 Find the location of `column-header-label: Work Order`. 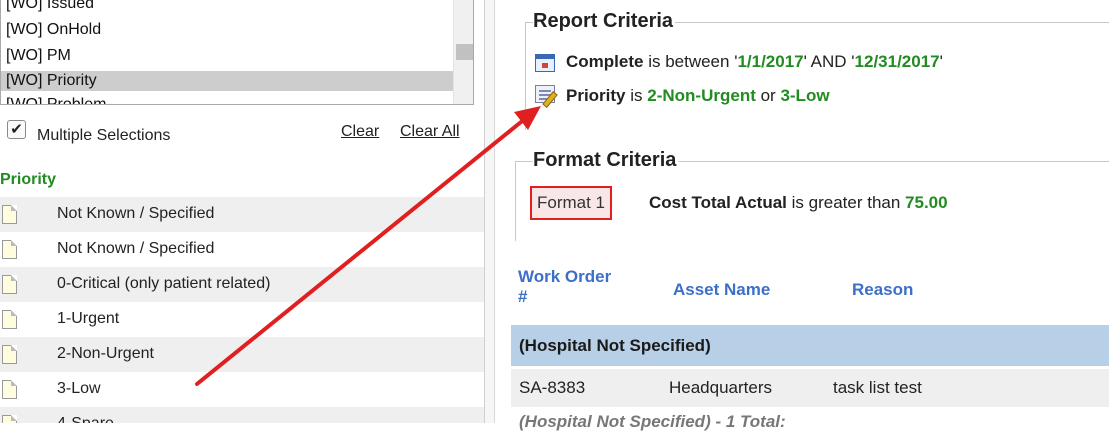

column-header-label: Work Order is located at coordinates (565, 276).